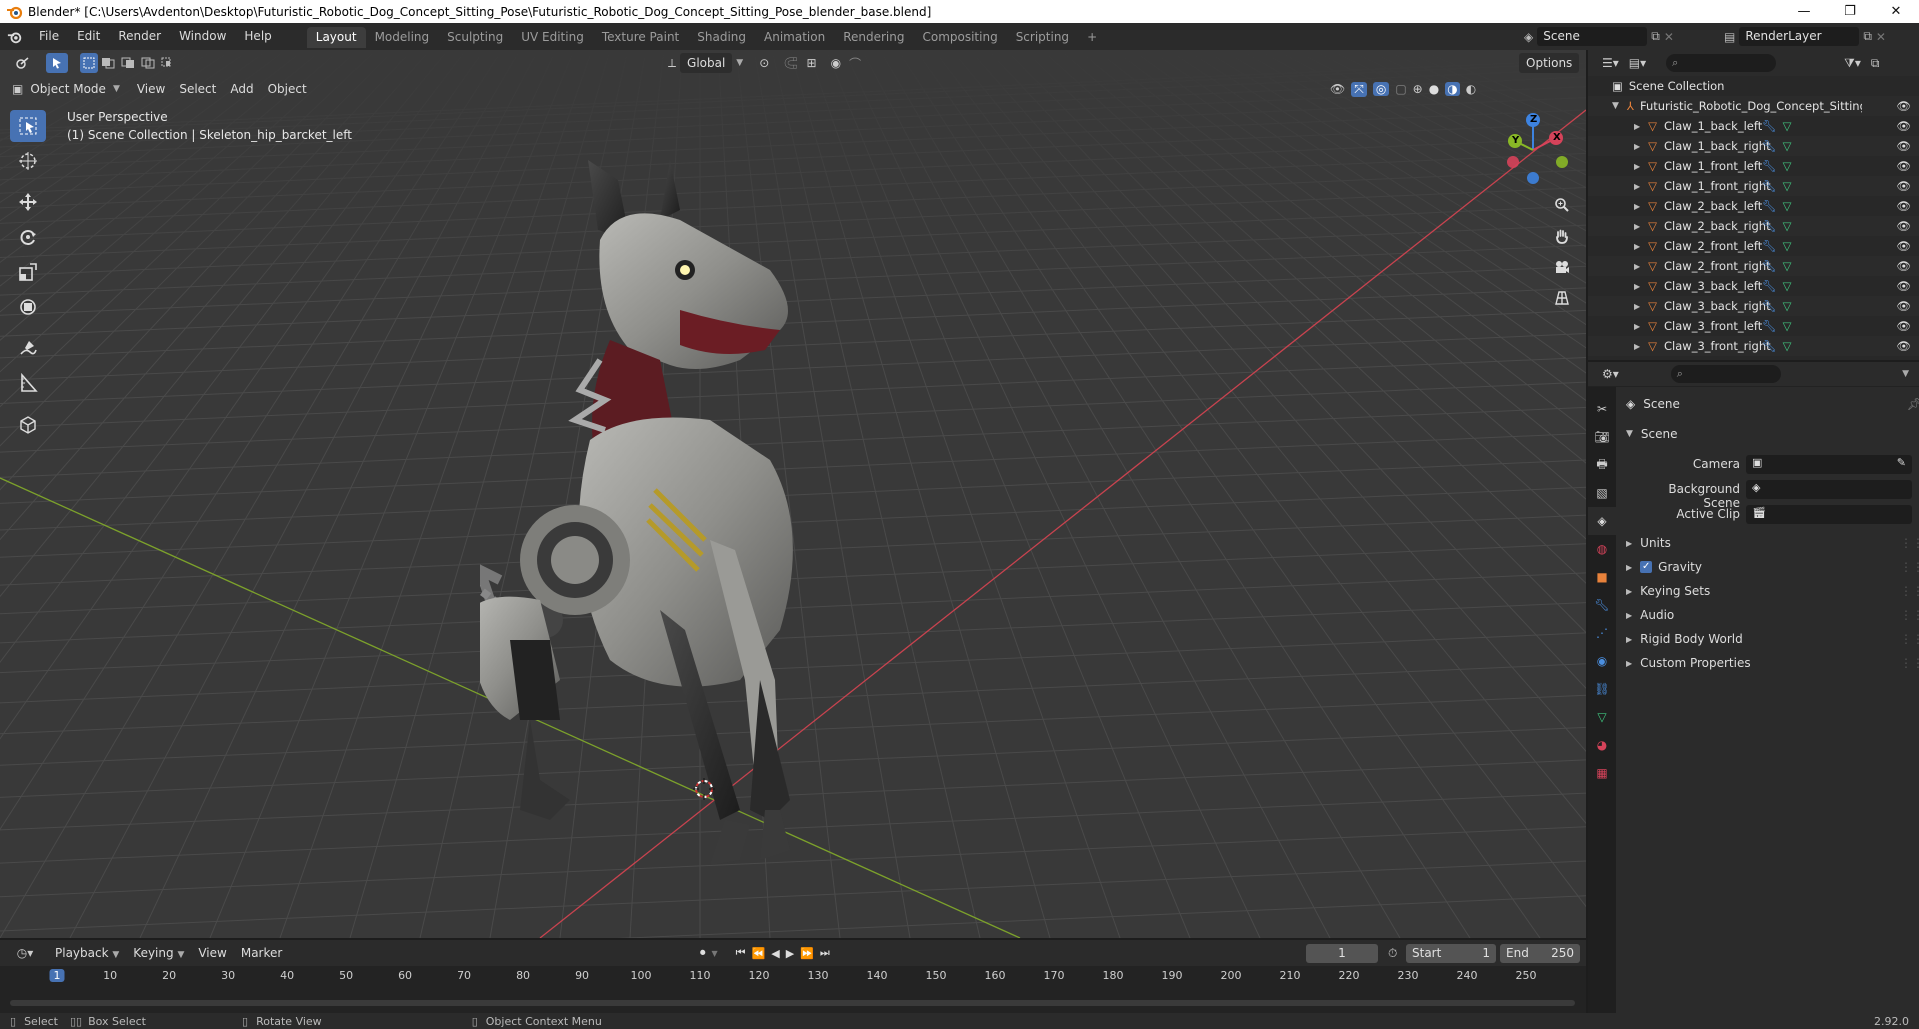 Image resolution: width=1919 pixels, height=1029 pixels. Describe the element at coordinates (89, 63) in the screenshot. I see `select-new-mode-icon` at that location.